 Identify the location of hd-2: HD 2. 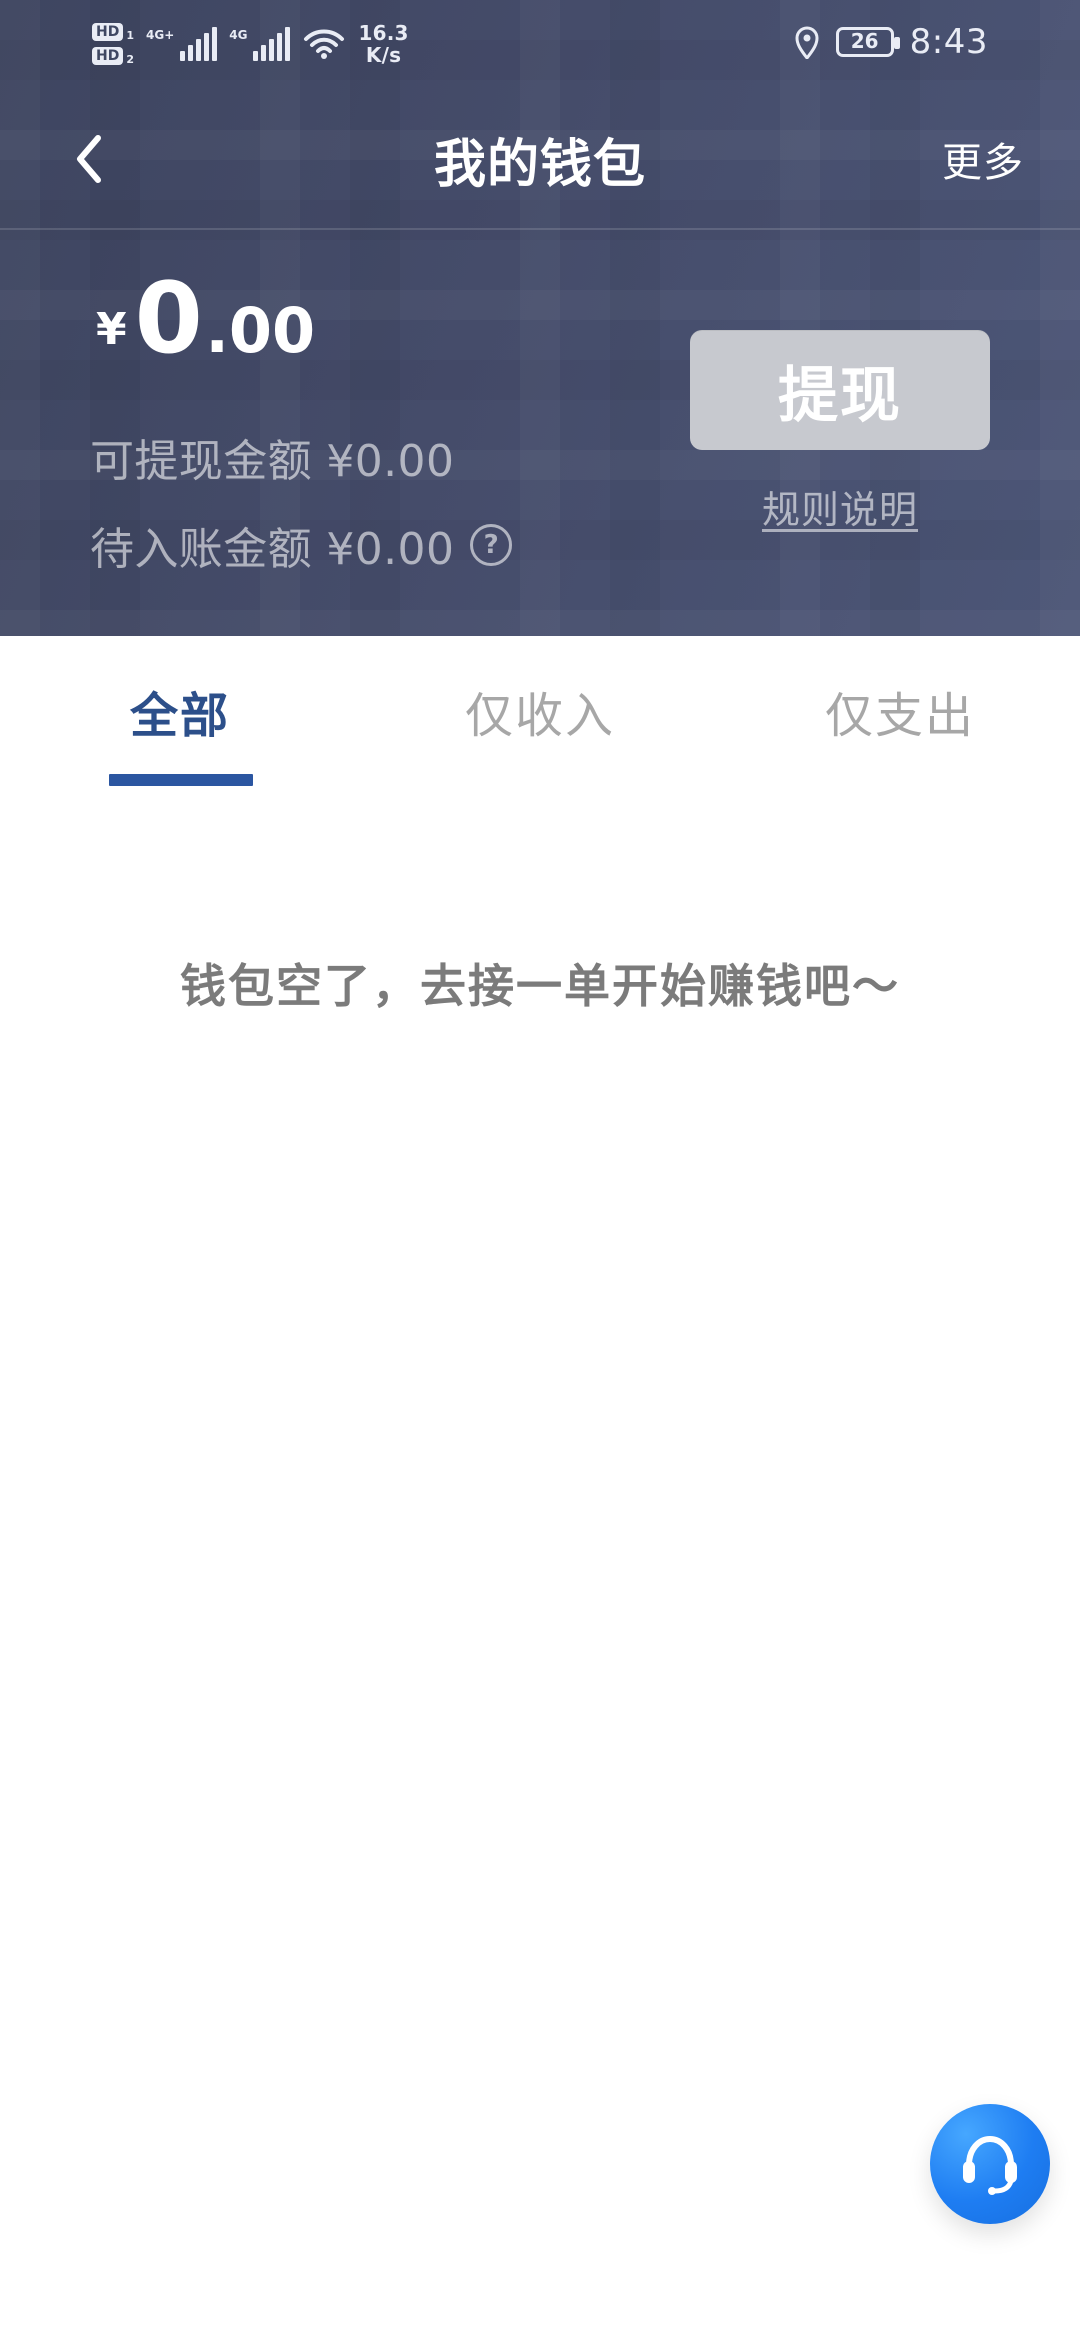
(113, 56).